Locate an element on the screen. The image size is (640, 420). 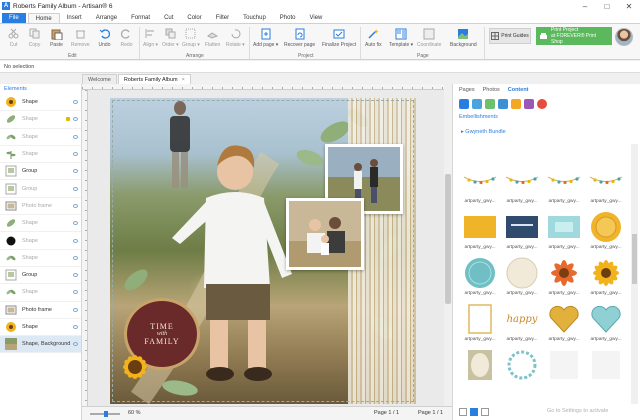
auto-fix-button: Auto fix is located at coordinates (373, 37).